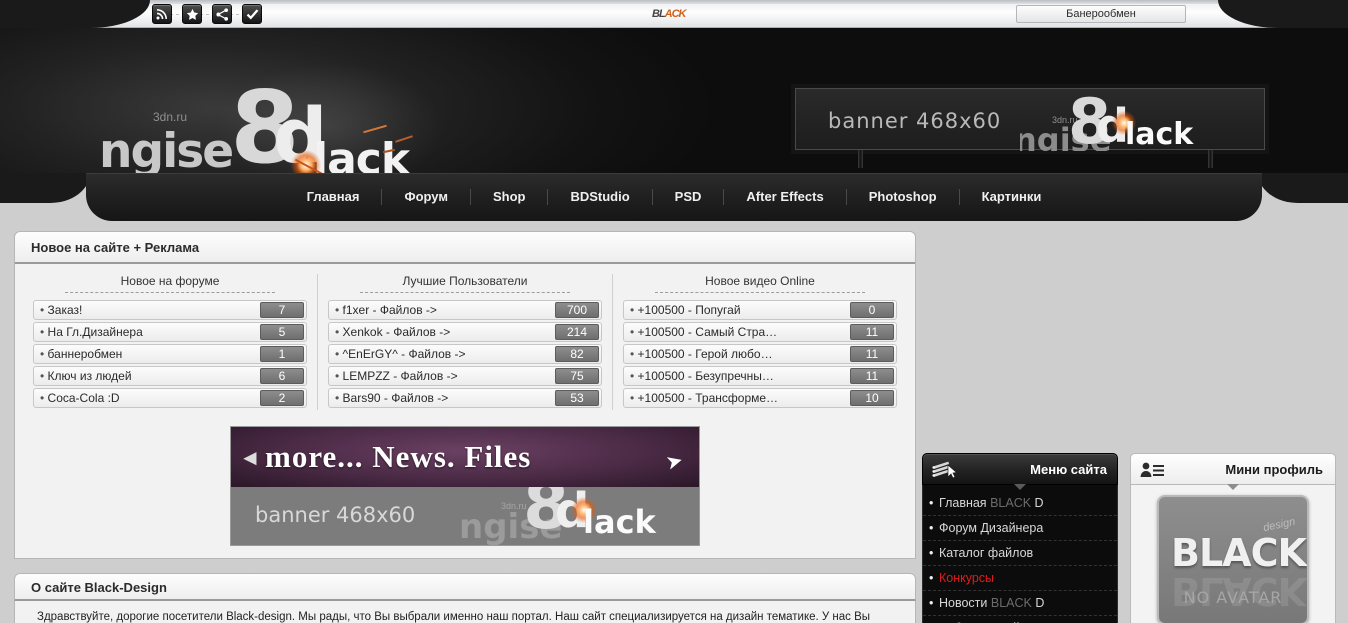 This screenshot has height=623, width=1348. Describe the element at coordinates (334, 197) in the screenshot. I see `nav-item-0: Главная` at that location.